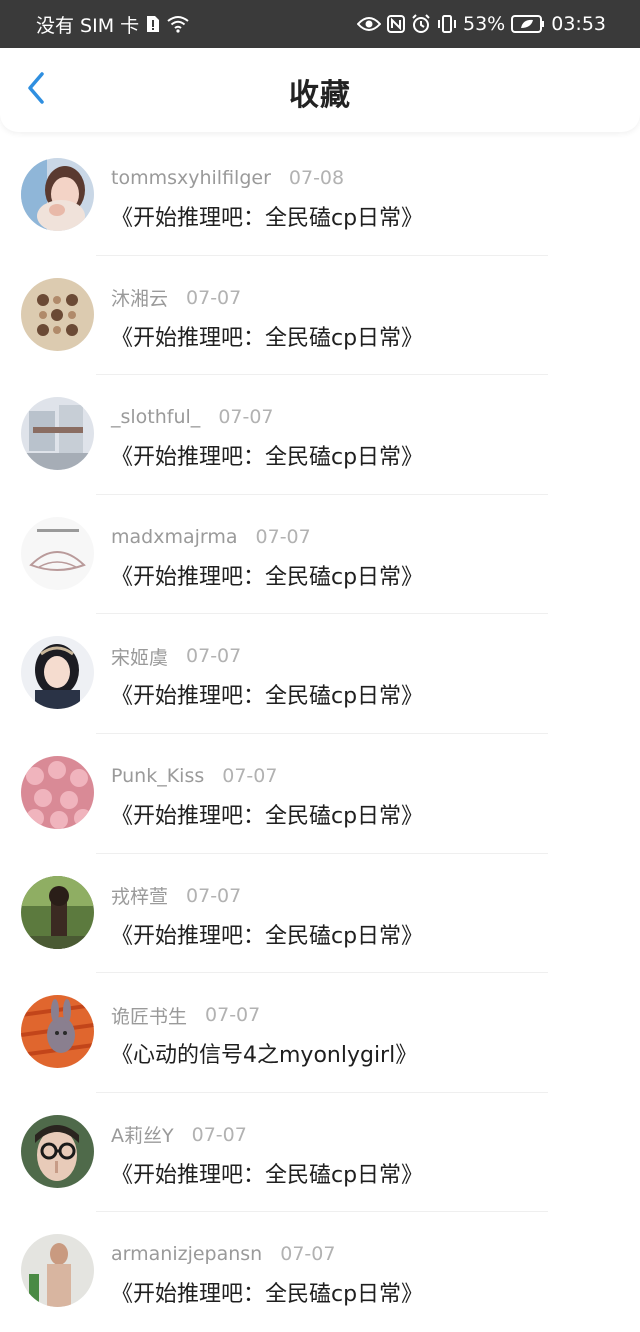  Describe the element at coordinates (174, 537) in the screenshot. I see `username: madxmajrma` at that location.